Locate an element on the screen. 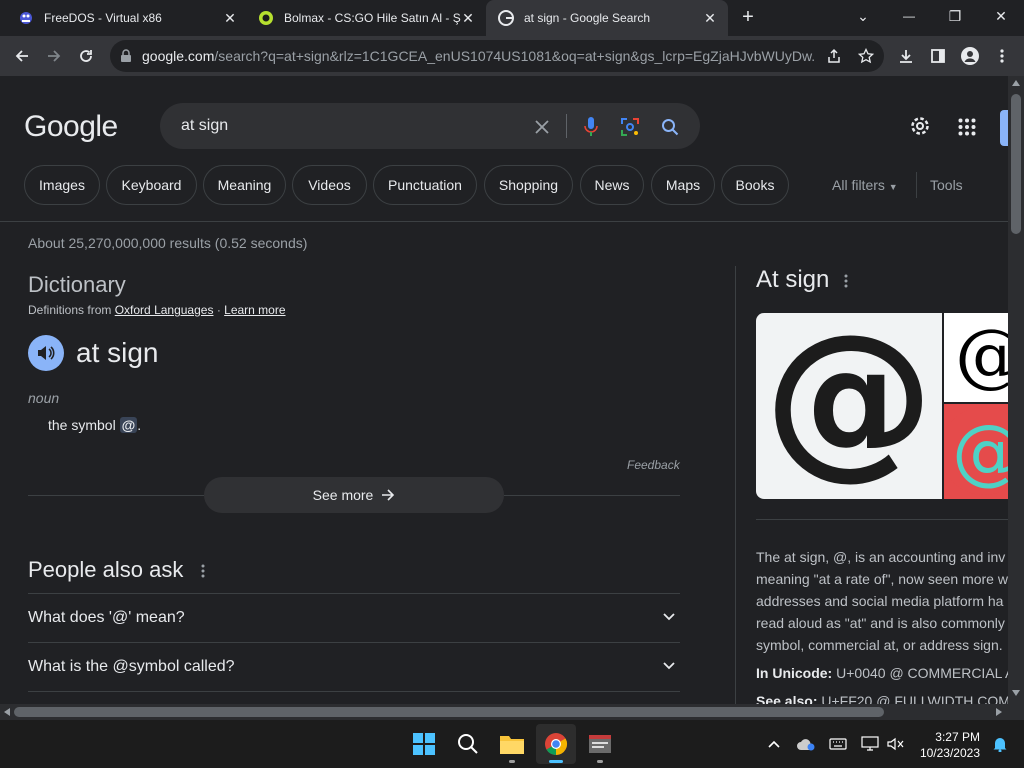 This screenshot has width=1024, height=768. see-more-label: See more is located at coordinates (343, 495).